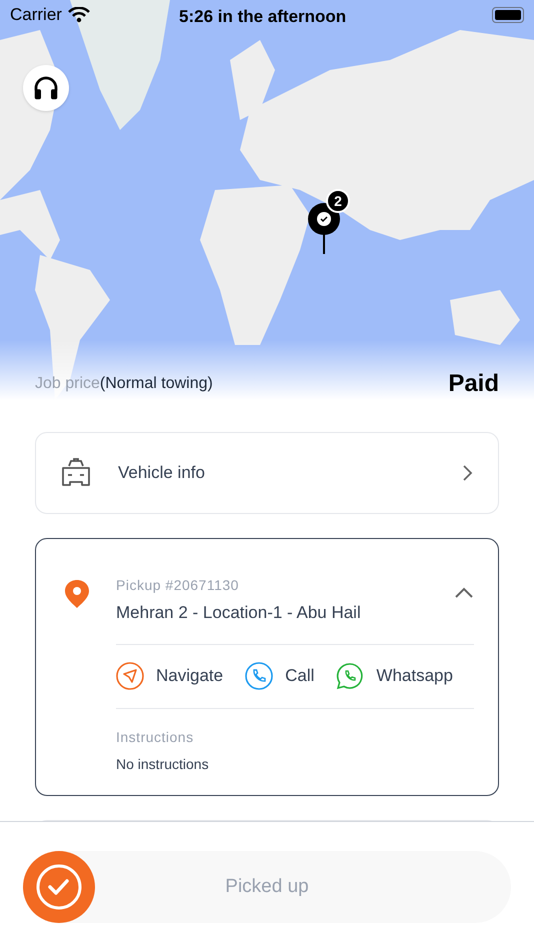  Describe the element at coordinates (394, 676) in the screenshot. I see `whatsapp-button: Whatsapp` at that location.